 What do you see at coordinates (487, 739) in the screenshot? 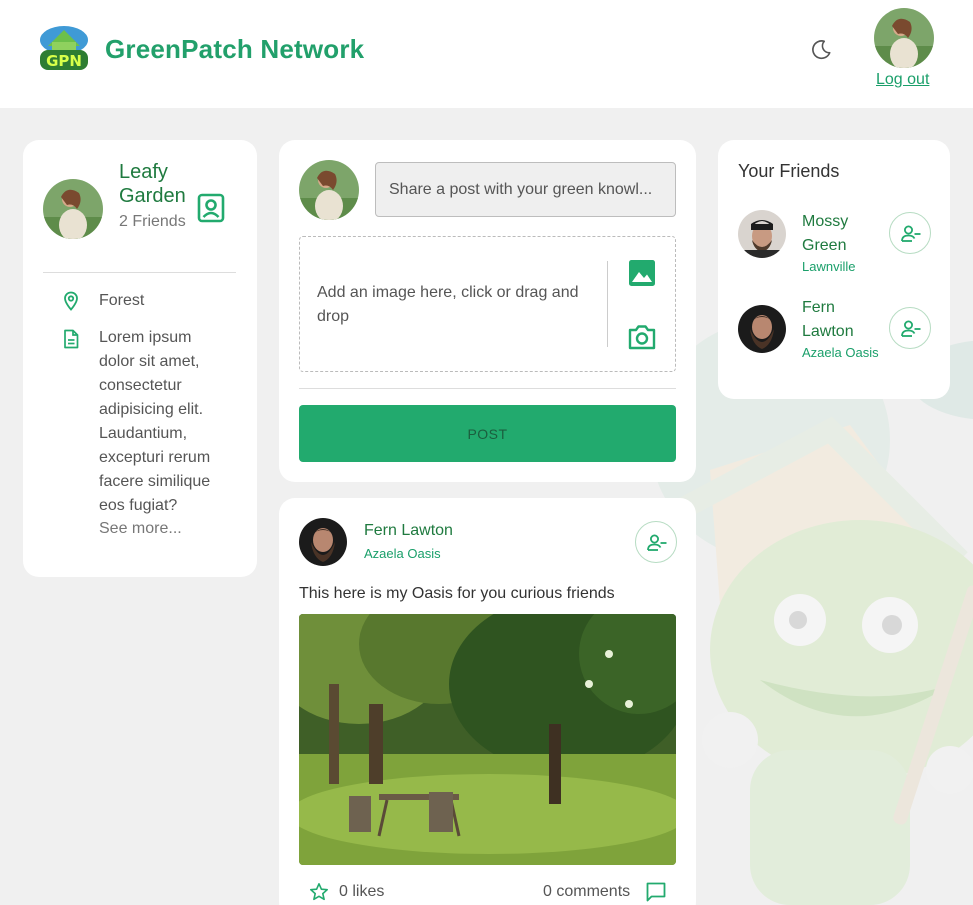
I see `post-photo` at bounding box center [487, 739].